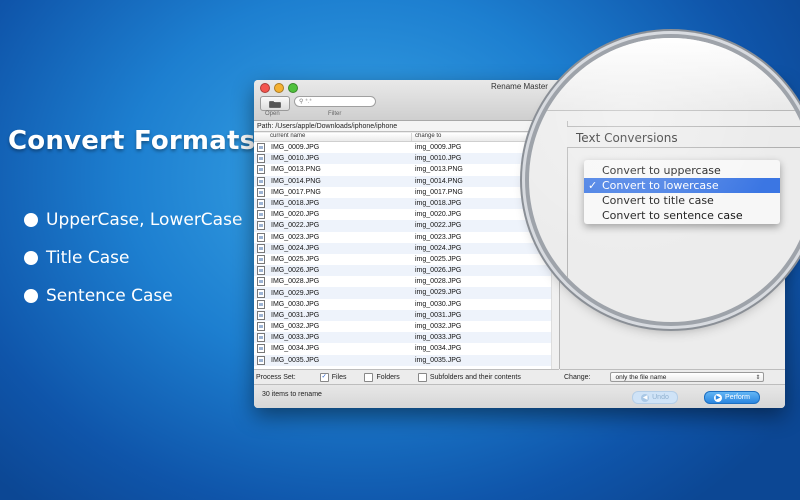 Image resolution: width=800 pixels, height=500 pixels. What do you see at coordinates (439, 170) in the screenshot?
I see `change-to-cell: img_0013.PNG` at bounding box center [439, 170].